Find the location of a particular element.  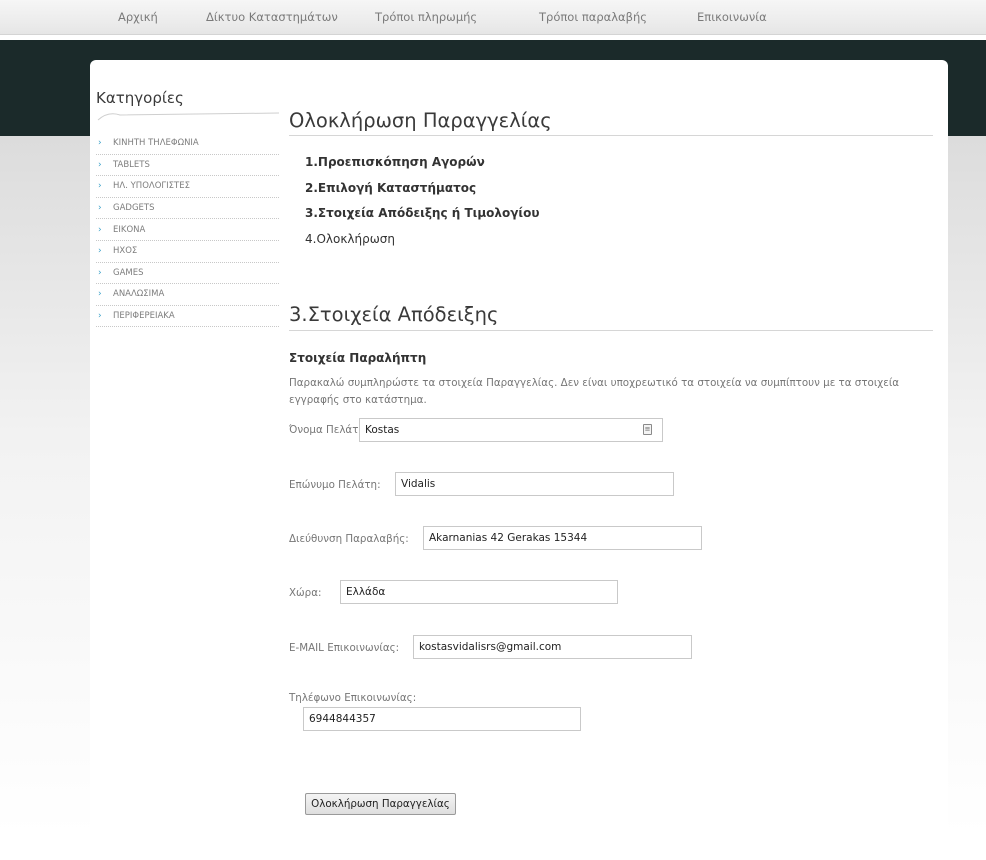

section-title: 3.Στοιχεία Απόδειξης is located at coordinates (394, 314).